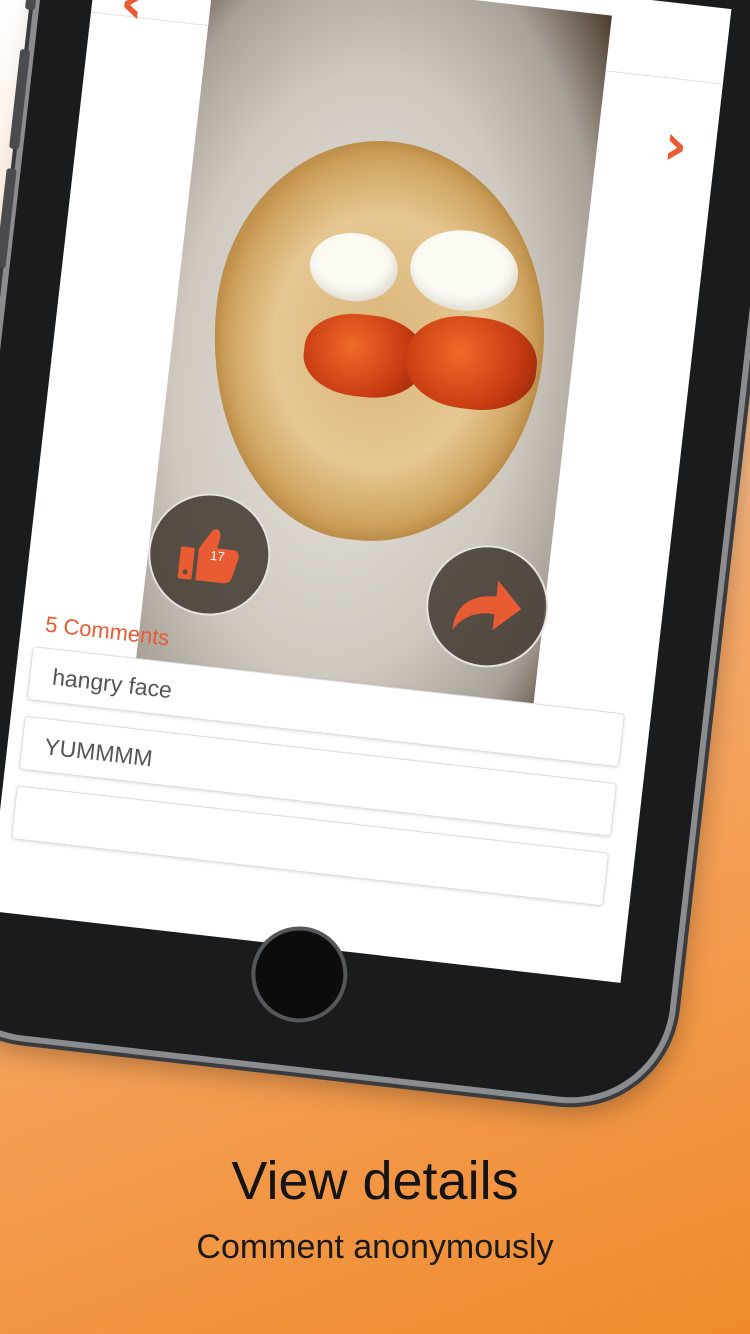 The height and width of the screenshot is (1334, 750). I want to click on like-count: 17, so click(217, 556).